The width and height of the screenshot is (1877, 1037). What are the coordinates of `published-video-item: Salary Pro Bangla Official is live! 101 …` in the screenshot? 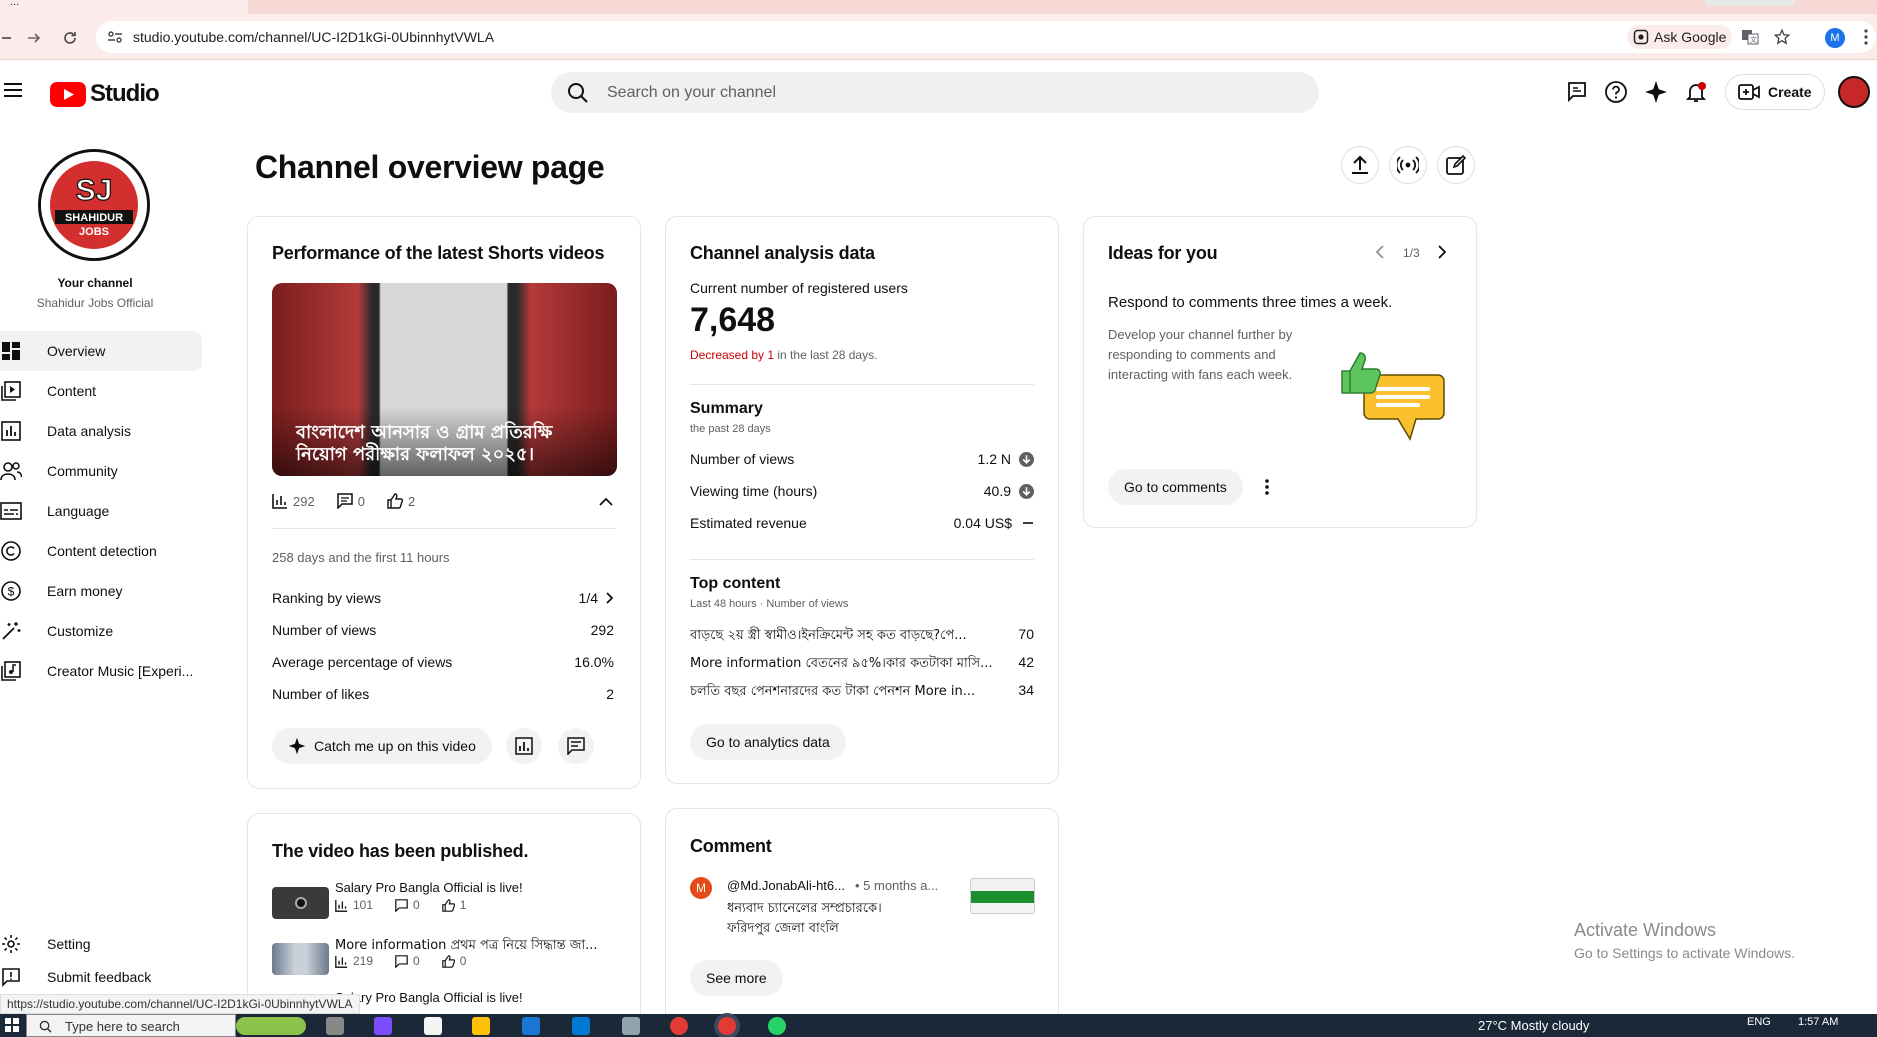 It's located at (442, 902).